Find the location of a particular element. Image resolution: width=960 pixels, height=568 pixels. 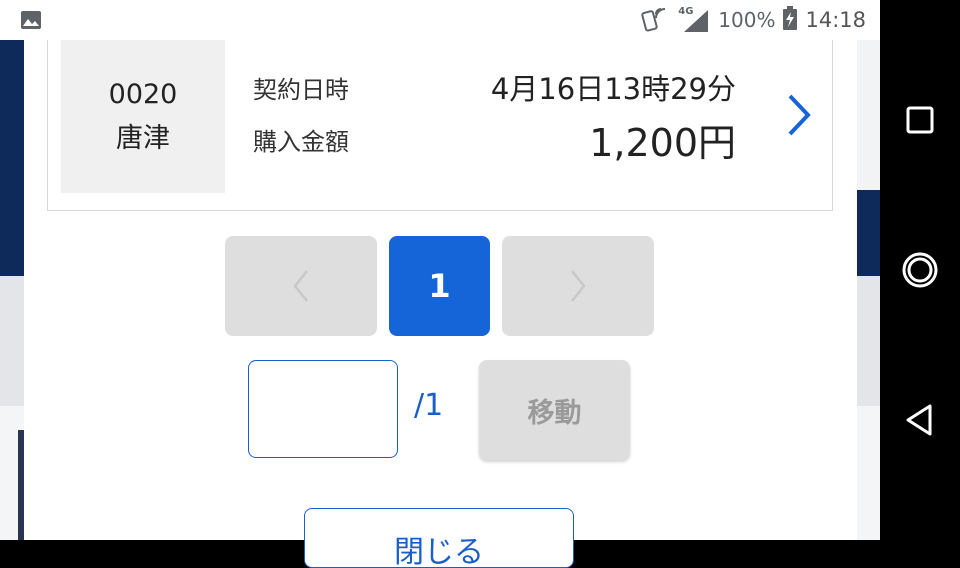

contract-datetime-label: 契約日時 is located at coordinates (301, 90).